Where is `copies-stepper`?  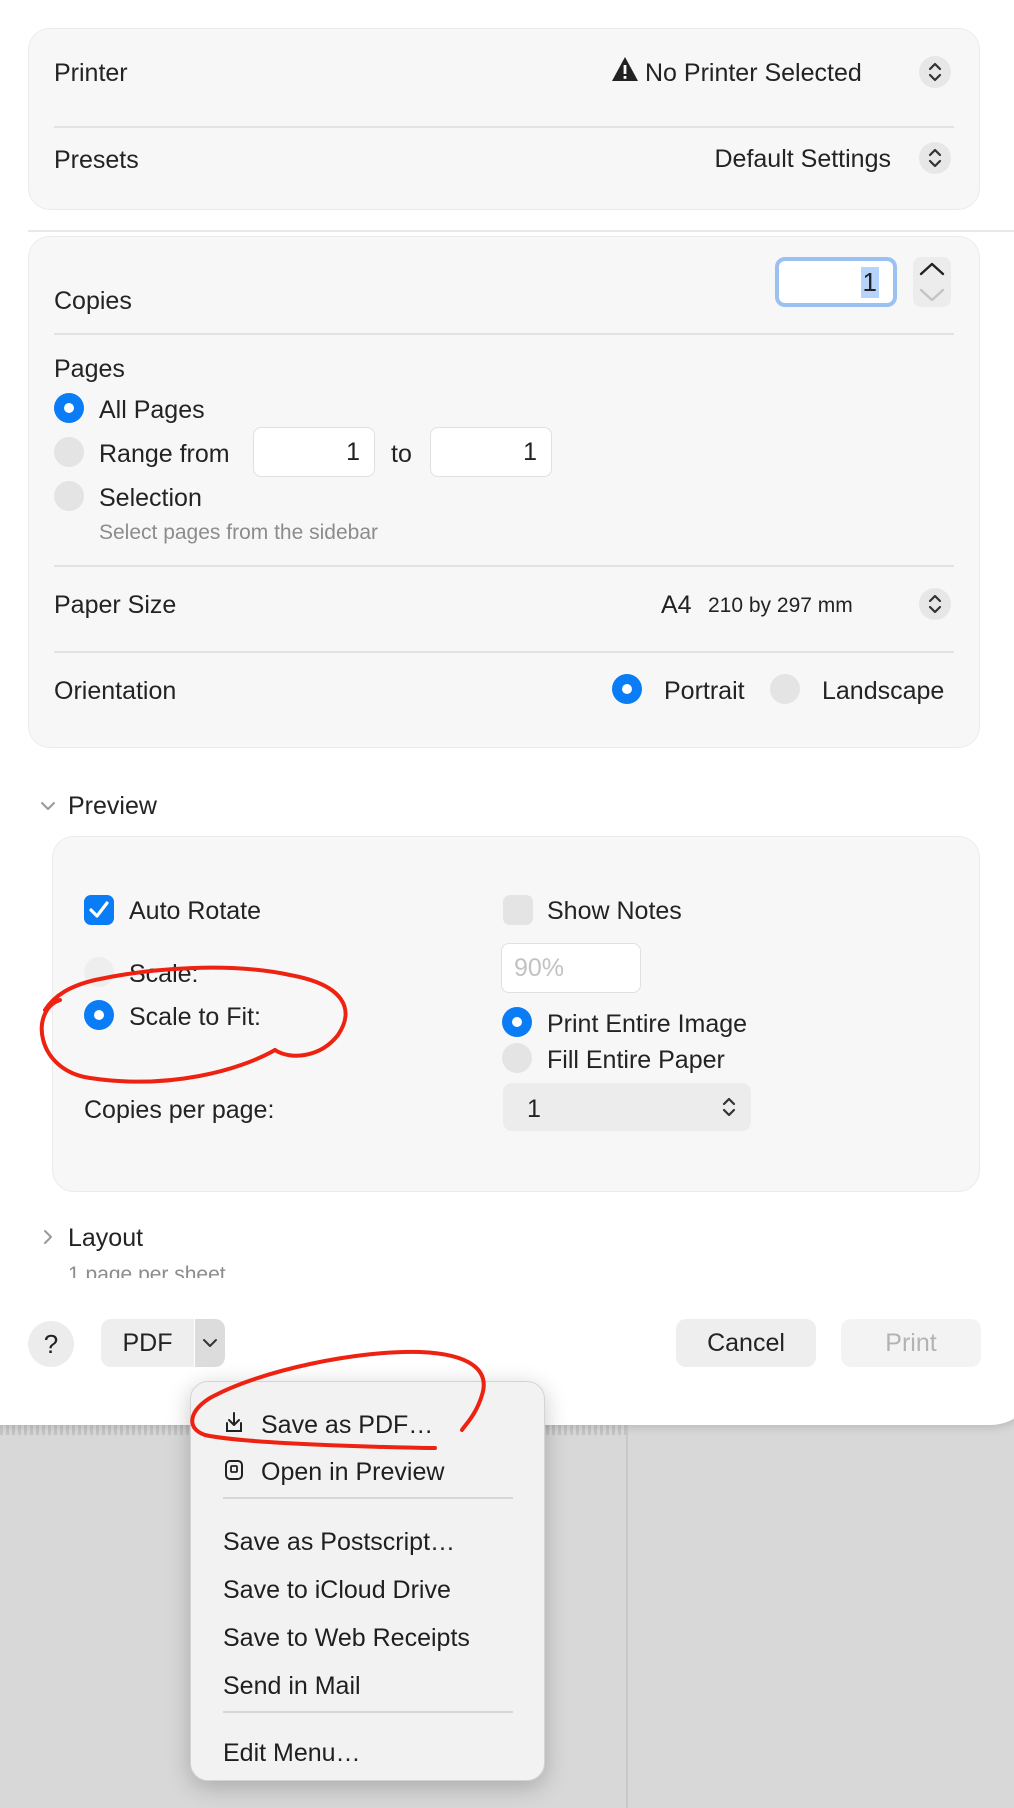 copies-stepper is located at coordinates (932, 282).